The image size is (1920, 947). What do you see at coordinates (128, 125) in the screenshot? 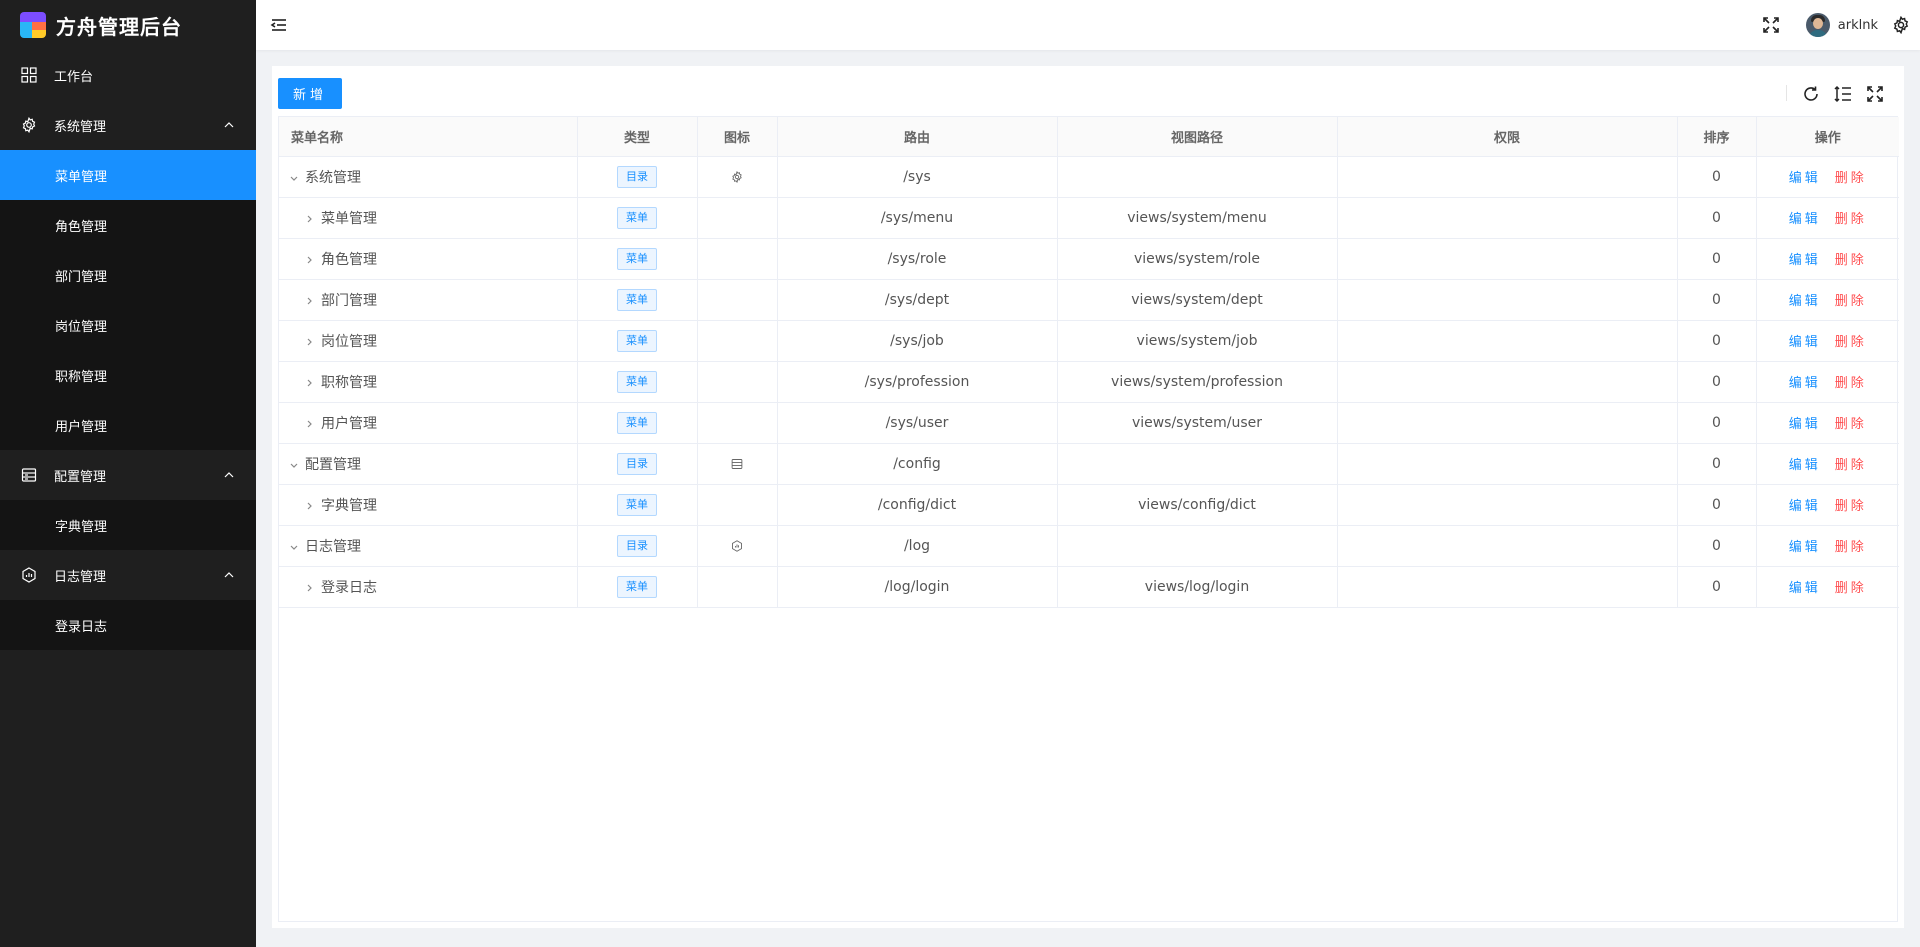
I see `sidebar-group-system: 系统管理` at bounding box center [128, 125].